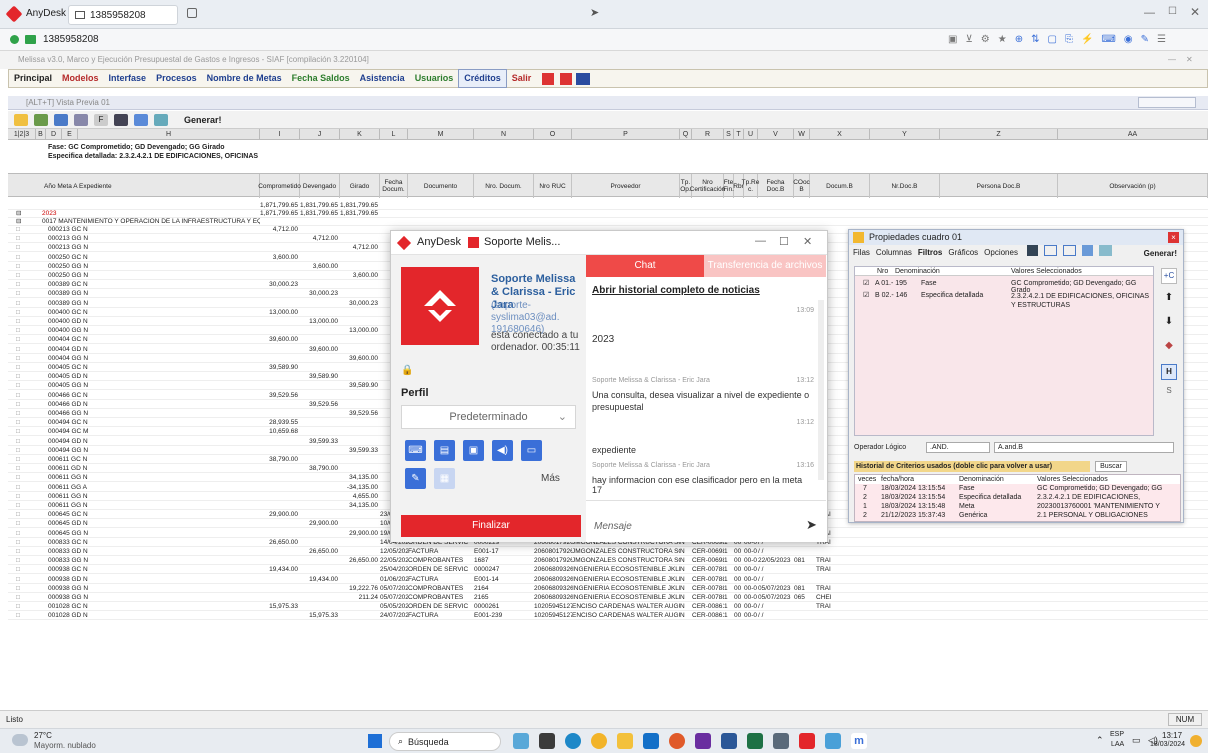 The image size is (1208, 753). What do you see at coordinates (905, 186) in the screenshot?
I see `hdr-nr-doc-b: Nr.Doc.B` at bounding box center [905, 186].